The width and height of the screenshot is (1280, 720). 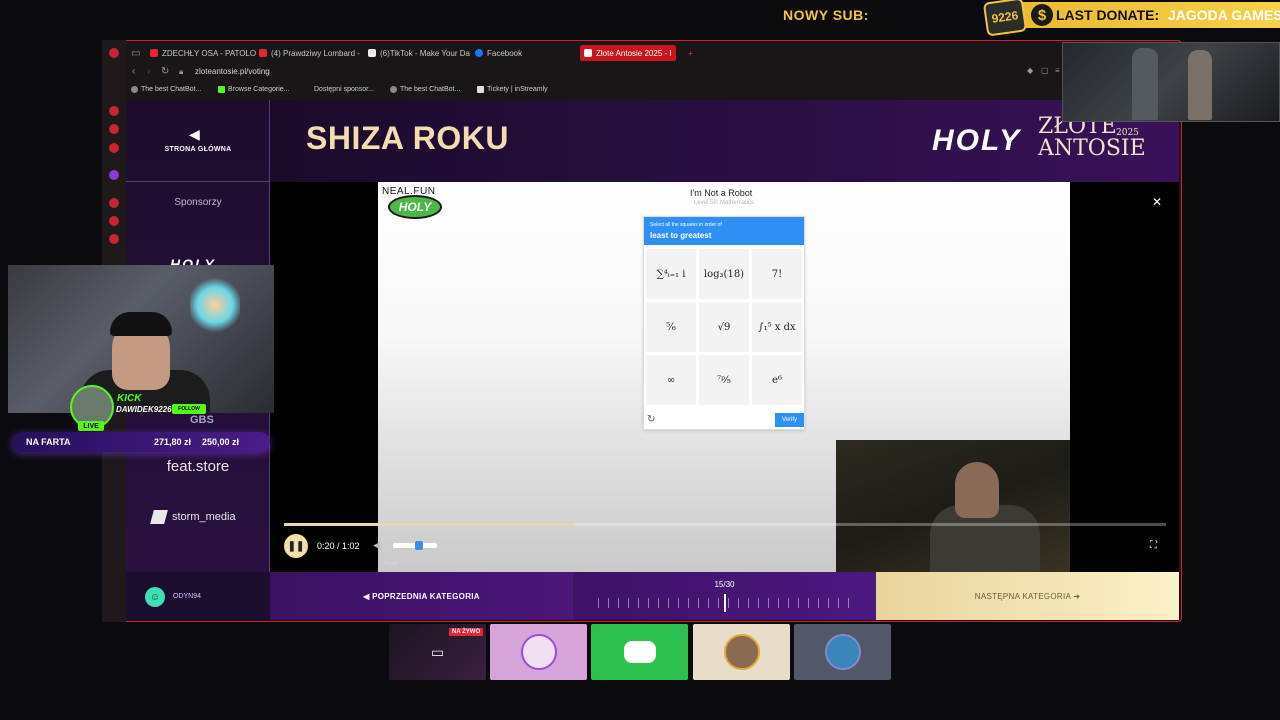 I want to click on zlote-antosie-logo: ZŁOTE ANTOSIE, so click(x=1092, y=138).